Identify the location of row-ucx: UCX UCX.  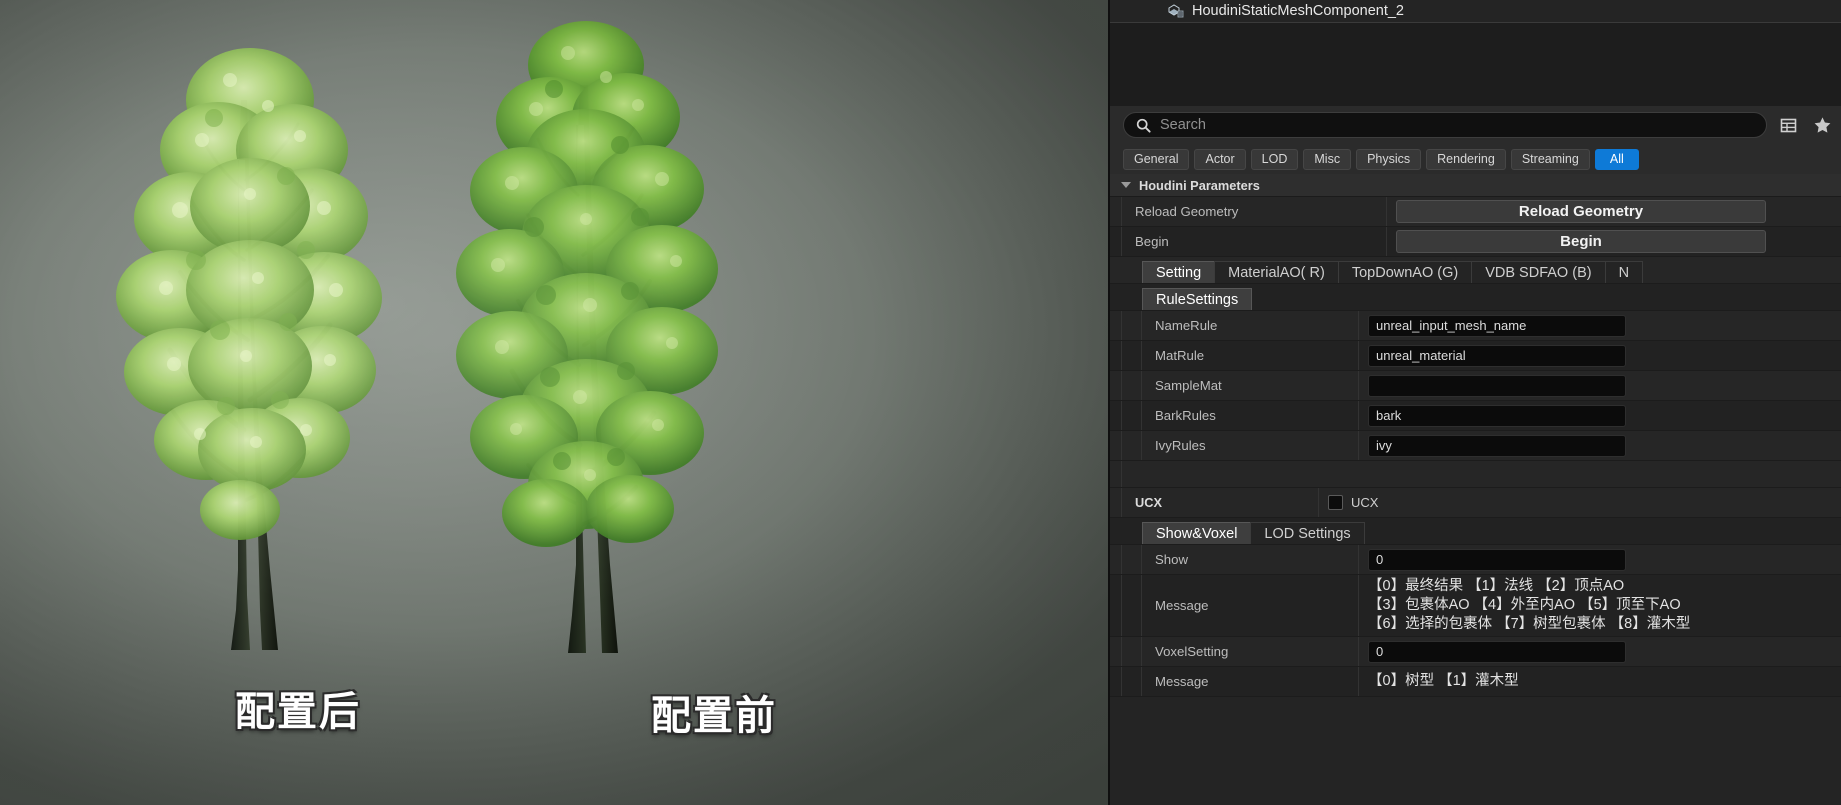
(1475, 503).